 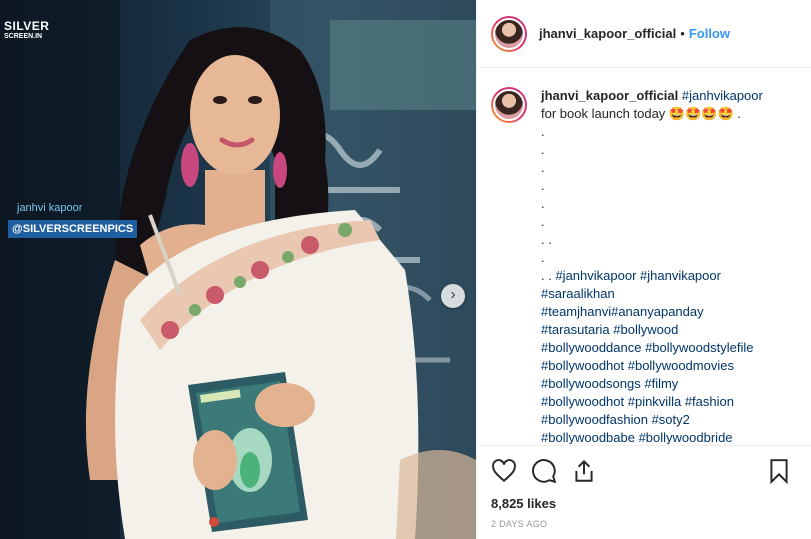 I want to click on avatar, so click(x=509, y=33).